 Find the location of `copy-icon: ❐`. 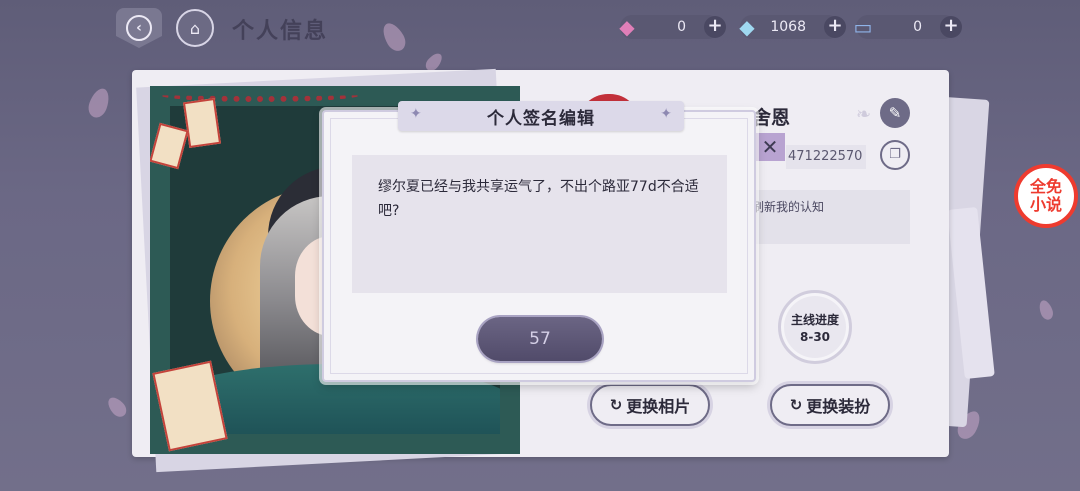

copy-icon: ❐ is located at coordinates (895, 154).